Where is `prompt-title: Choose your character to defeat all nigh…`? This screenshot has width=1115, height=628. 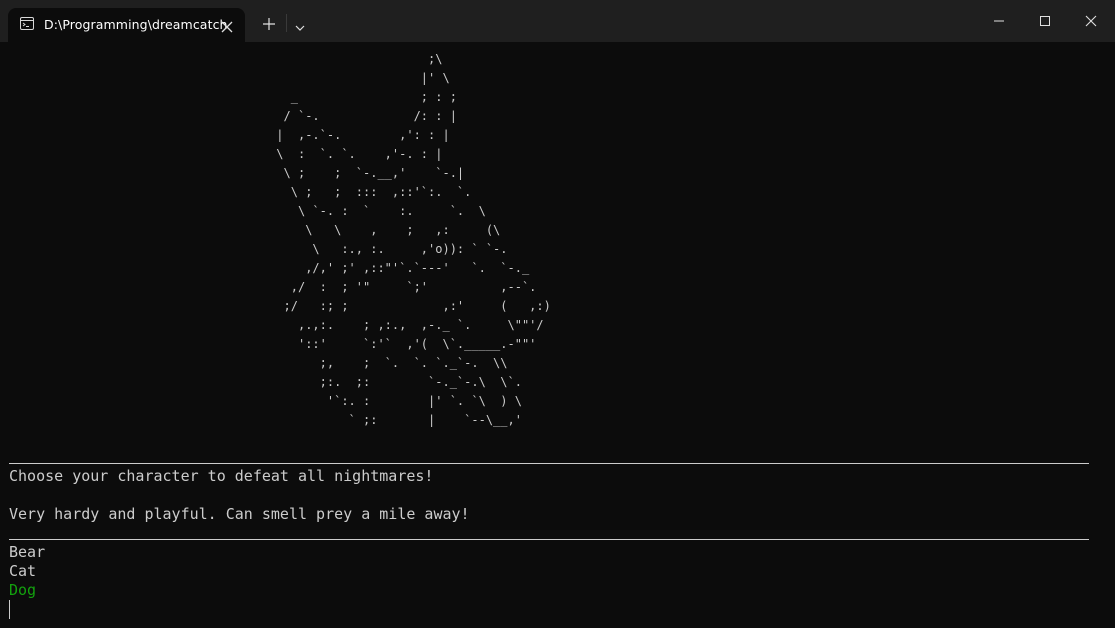 prompt-title: Choose your character to defeat all nigh… is located at coordinates (221, 476).